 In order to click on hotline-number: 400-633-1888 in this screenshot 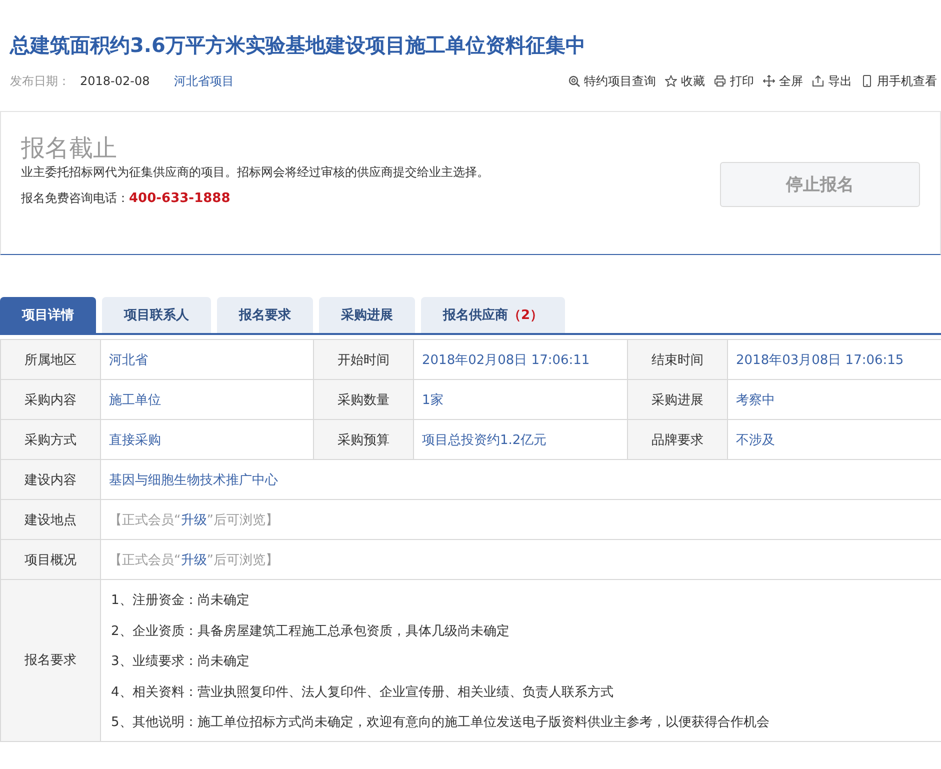, I will do `click(179, 198)`.